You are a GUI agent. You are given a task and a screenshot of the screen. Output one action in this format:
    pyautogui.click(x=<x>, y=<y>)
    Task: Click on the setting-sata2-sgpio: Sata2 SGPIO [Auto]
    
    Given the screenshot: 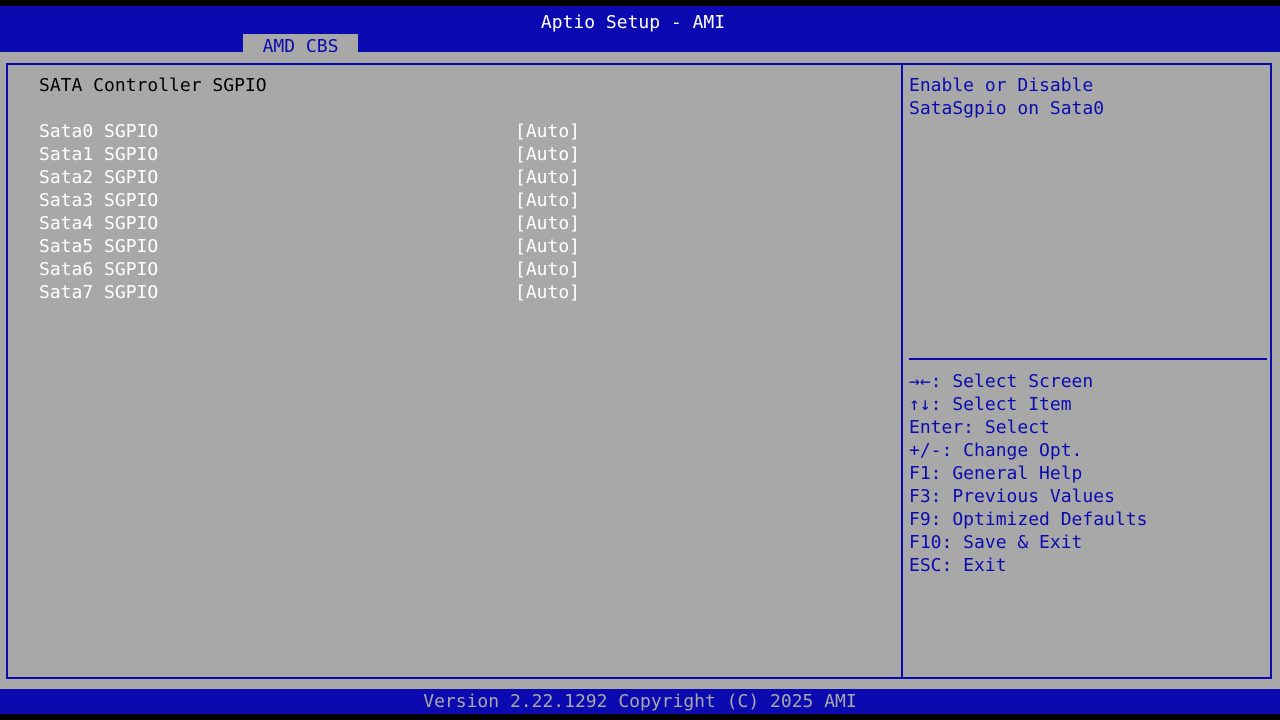 What is the action you would take?
    pyautogui.click(x=319, y=177)
    